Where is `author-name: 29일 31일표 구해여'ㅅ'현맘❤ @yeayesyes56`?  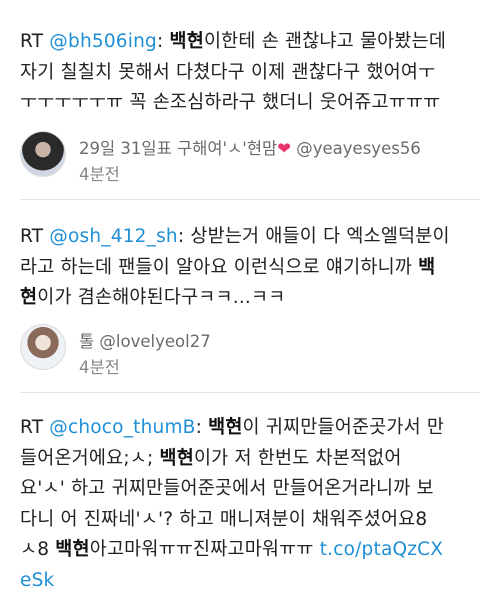 author-name: 29일 31일표 구해여'ㅅ'현맘❤ @yeayesyes56 is located at coordinates (250, 147).